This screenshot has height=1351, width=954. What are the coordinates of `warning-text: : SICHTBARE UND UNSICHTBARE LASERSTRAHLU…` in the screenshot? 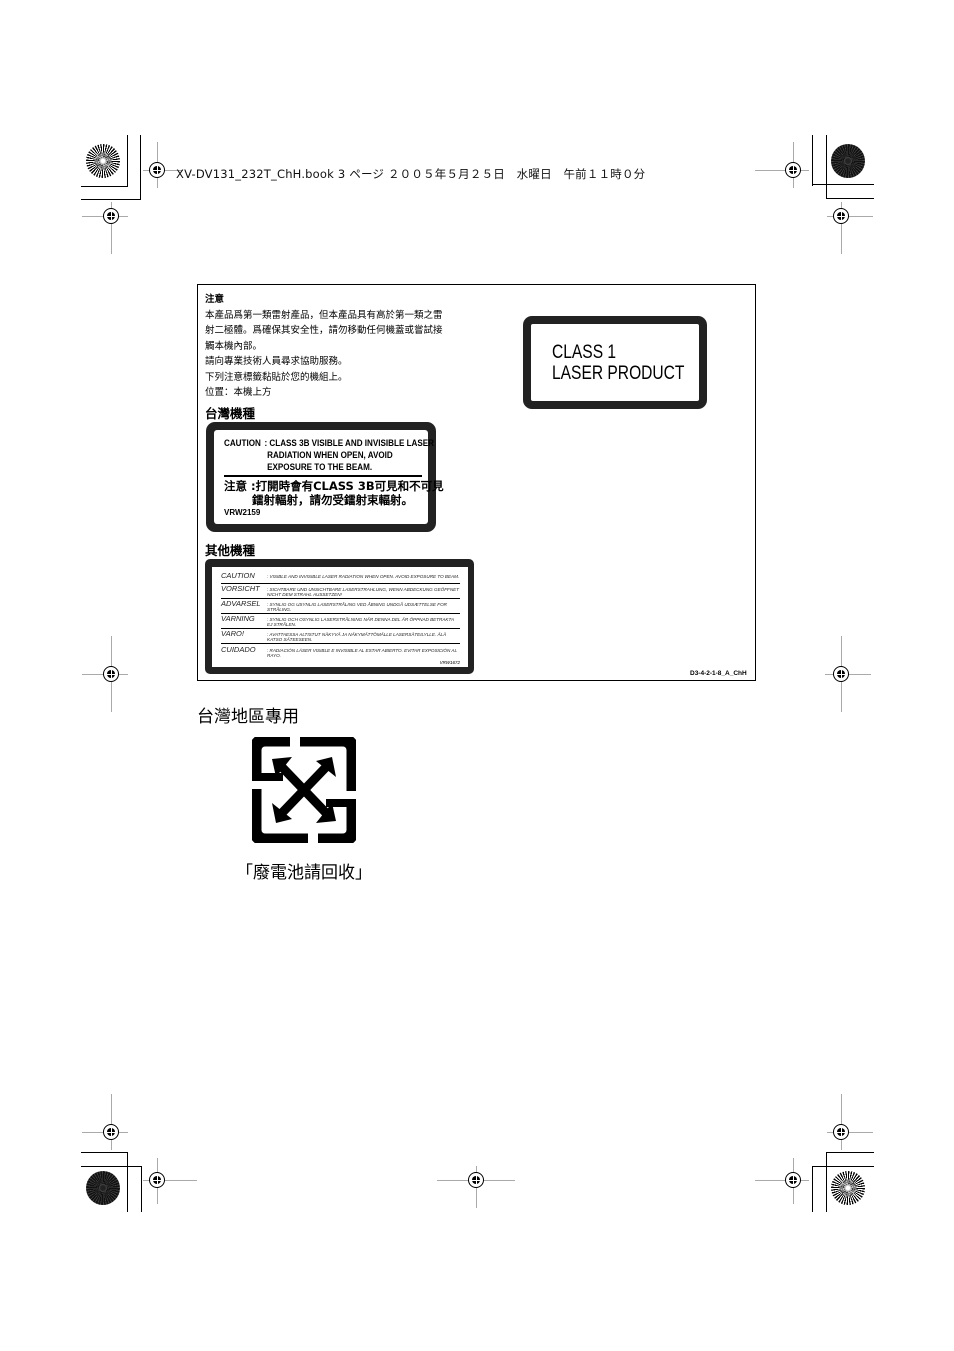 It's located at (363, 592).